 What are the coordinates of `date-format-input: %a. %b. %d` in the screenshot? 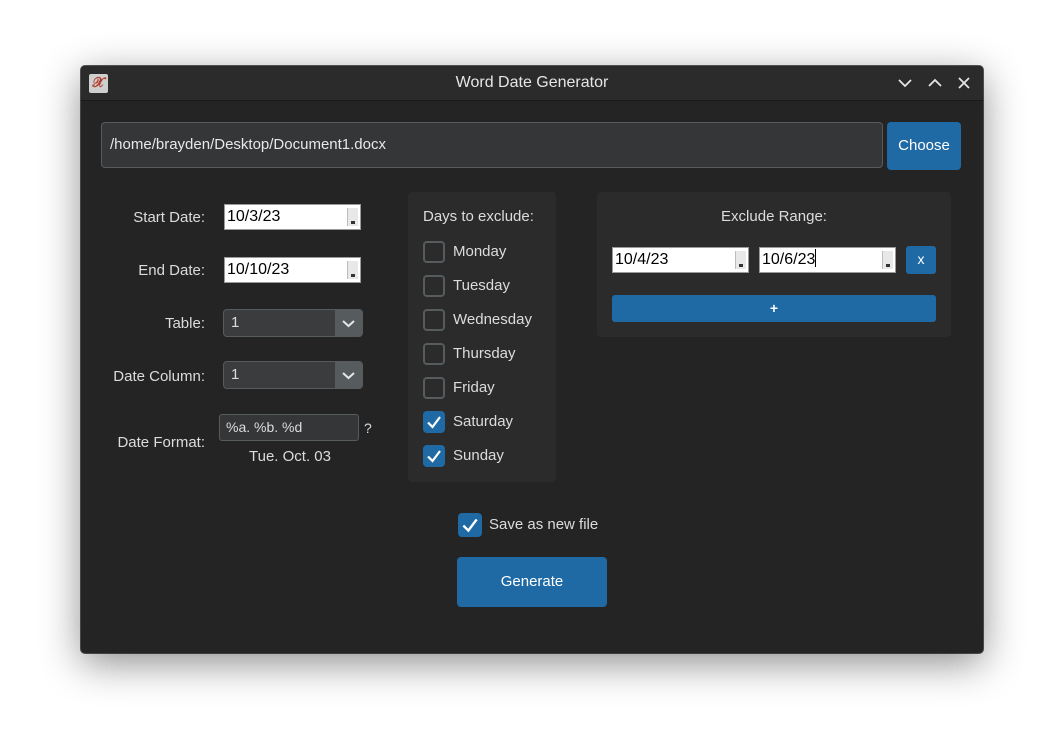 It's located at (289, 427).